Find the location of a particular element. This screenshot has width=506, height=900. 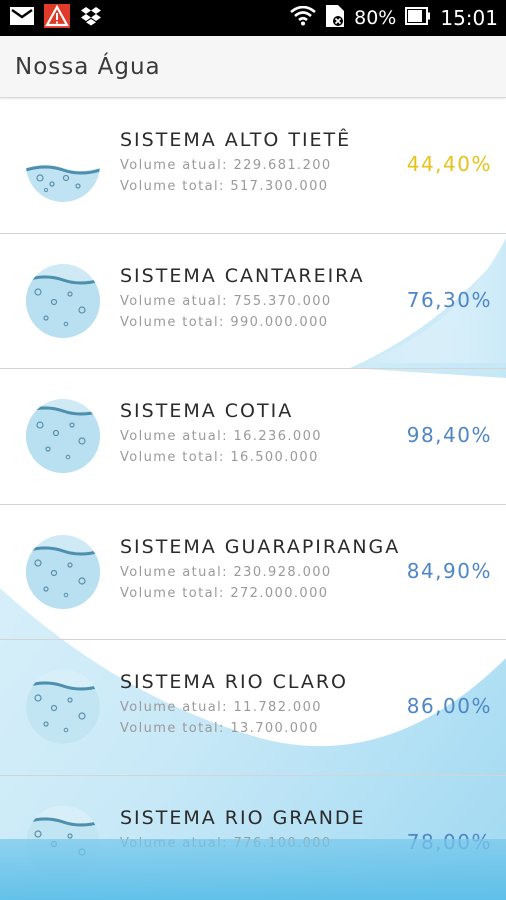

app-title: Nossa Água is located at coordinates (88, 66).